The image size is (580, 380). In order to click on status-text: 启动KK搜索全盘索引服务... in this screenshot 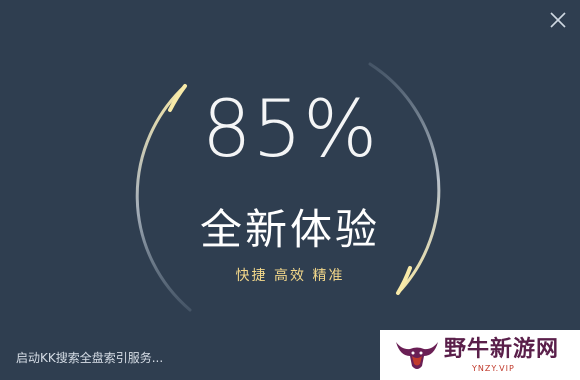, I will do `click(90, 358)`.